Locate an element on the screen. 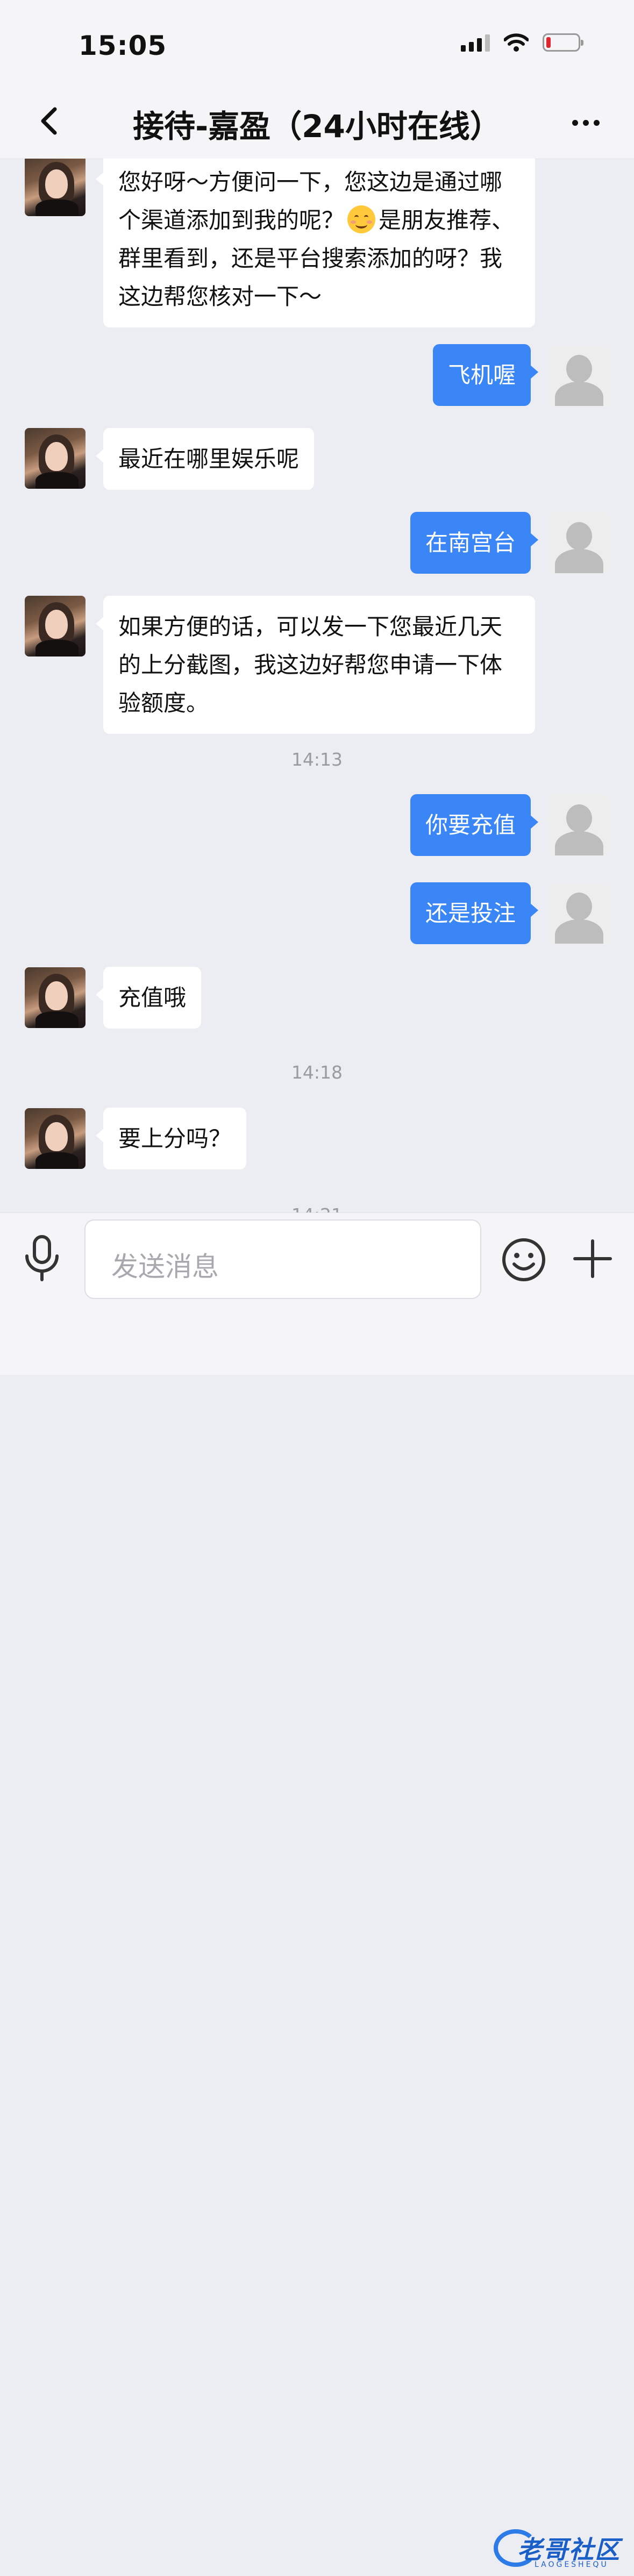 The height and width of the screenshot is (2576, 634). message-text: 还是投注 is located at coordinates (470, 913).